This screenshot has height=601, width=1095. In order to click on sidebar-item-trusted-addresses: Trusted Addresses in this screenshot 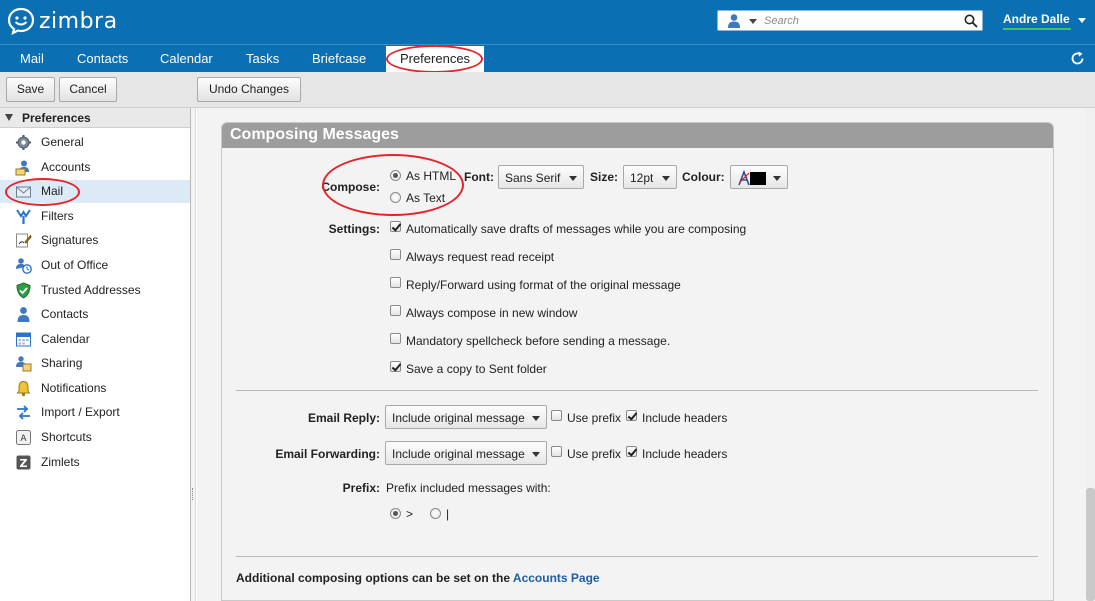, I will do `click(95, 290)`.